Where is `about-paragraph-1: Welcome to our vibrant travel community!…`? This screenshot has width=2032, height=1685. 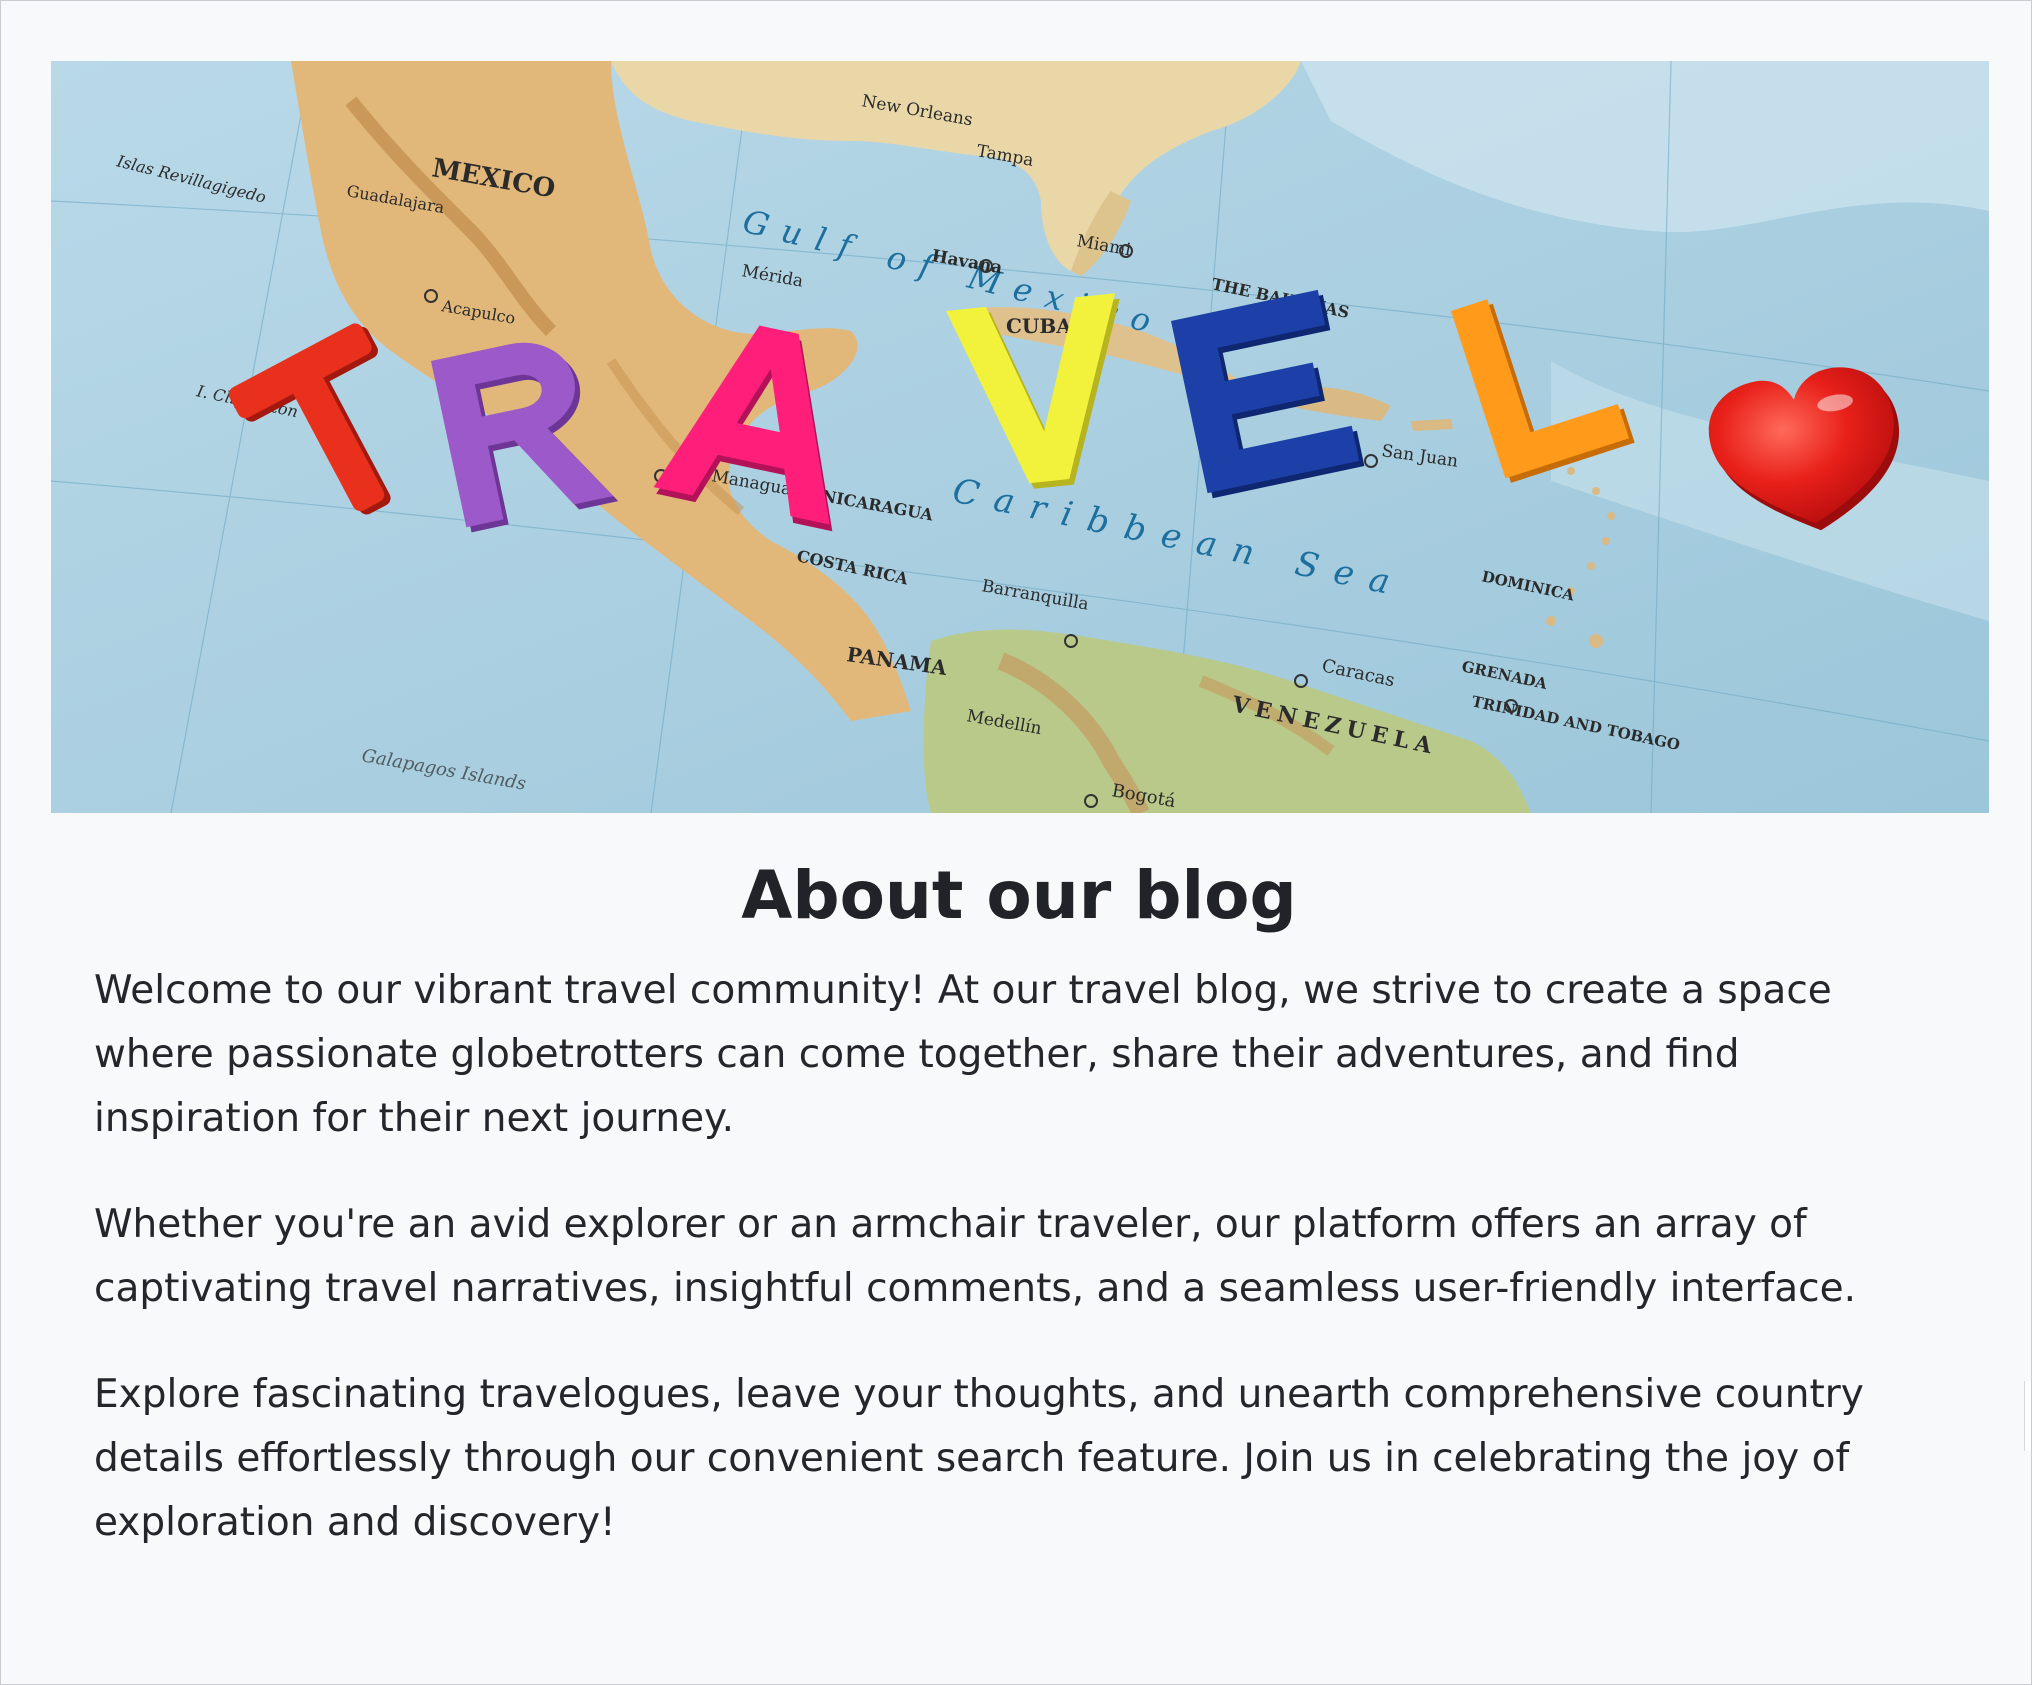 about-paragraph-1: Welcome to our vibrant travel community!… is located at coordinates (963, 1055).